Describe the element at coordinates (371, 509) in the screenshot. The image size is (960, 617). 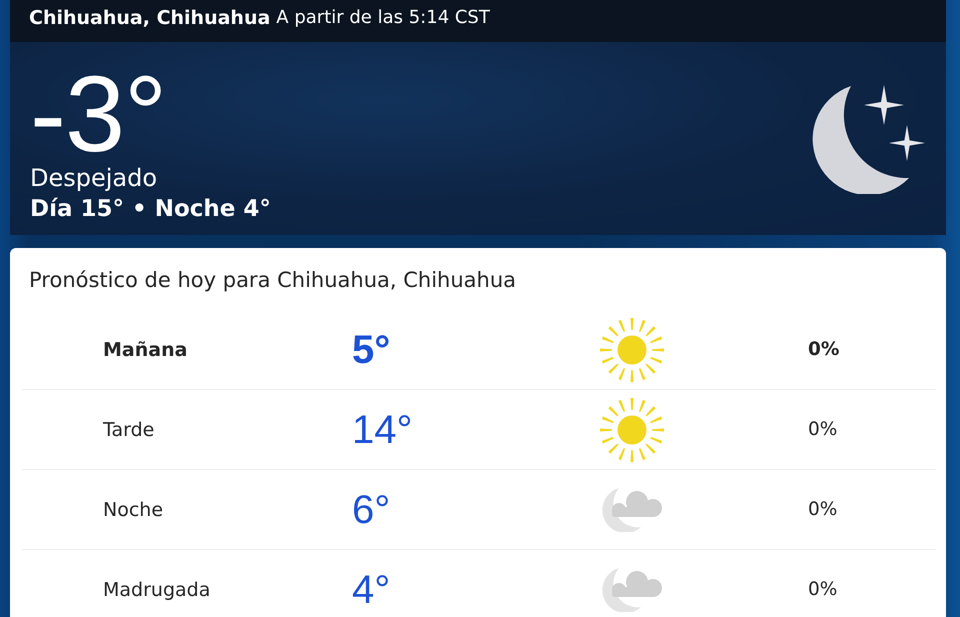
I see `period-temperature: 6°` at that location.